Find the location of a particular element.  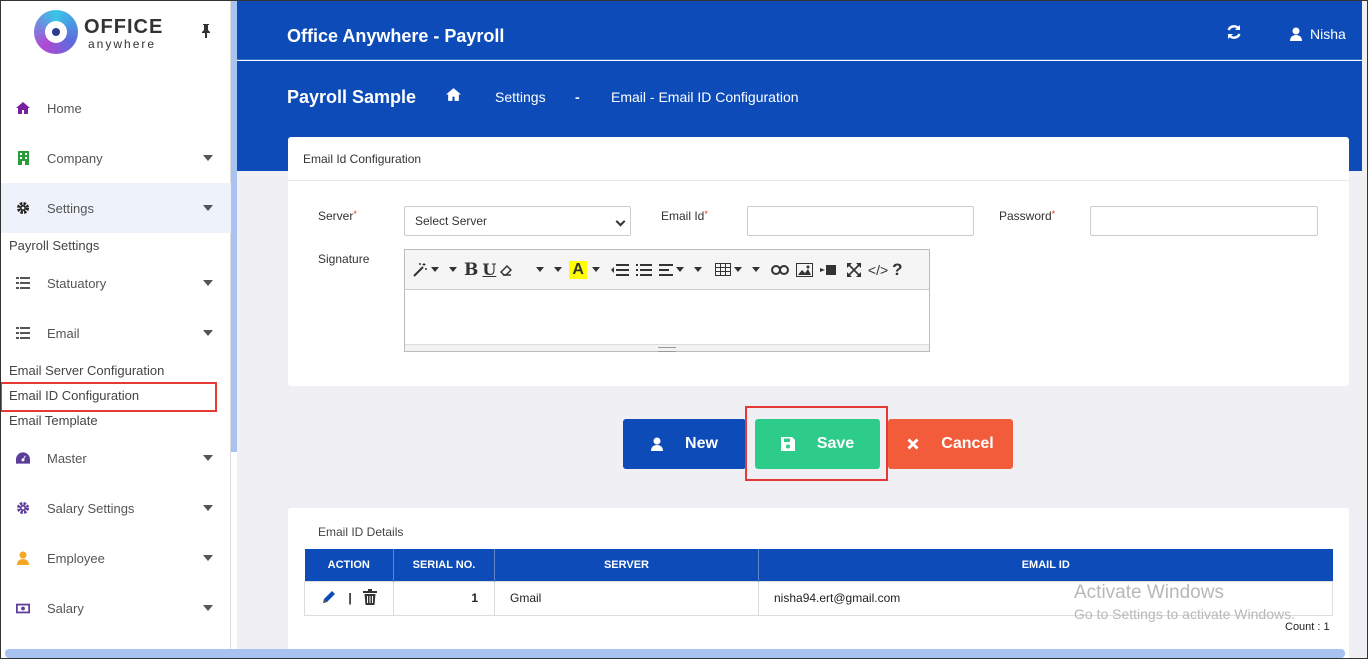

close-icon is located at coordinates (913, 444).